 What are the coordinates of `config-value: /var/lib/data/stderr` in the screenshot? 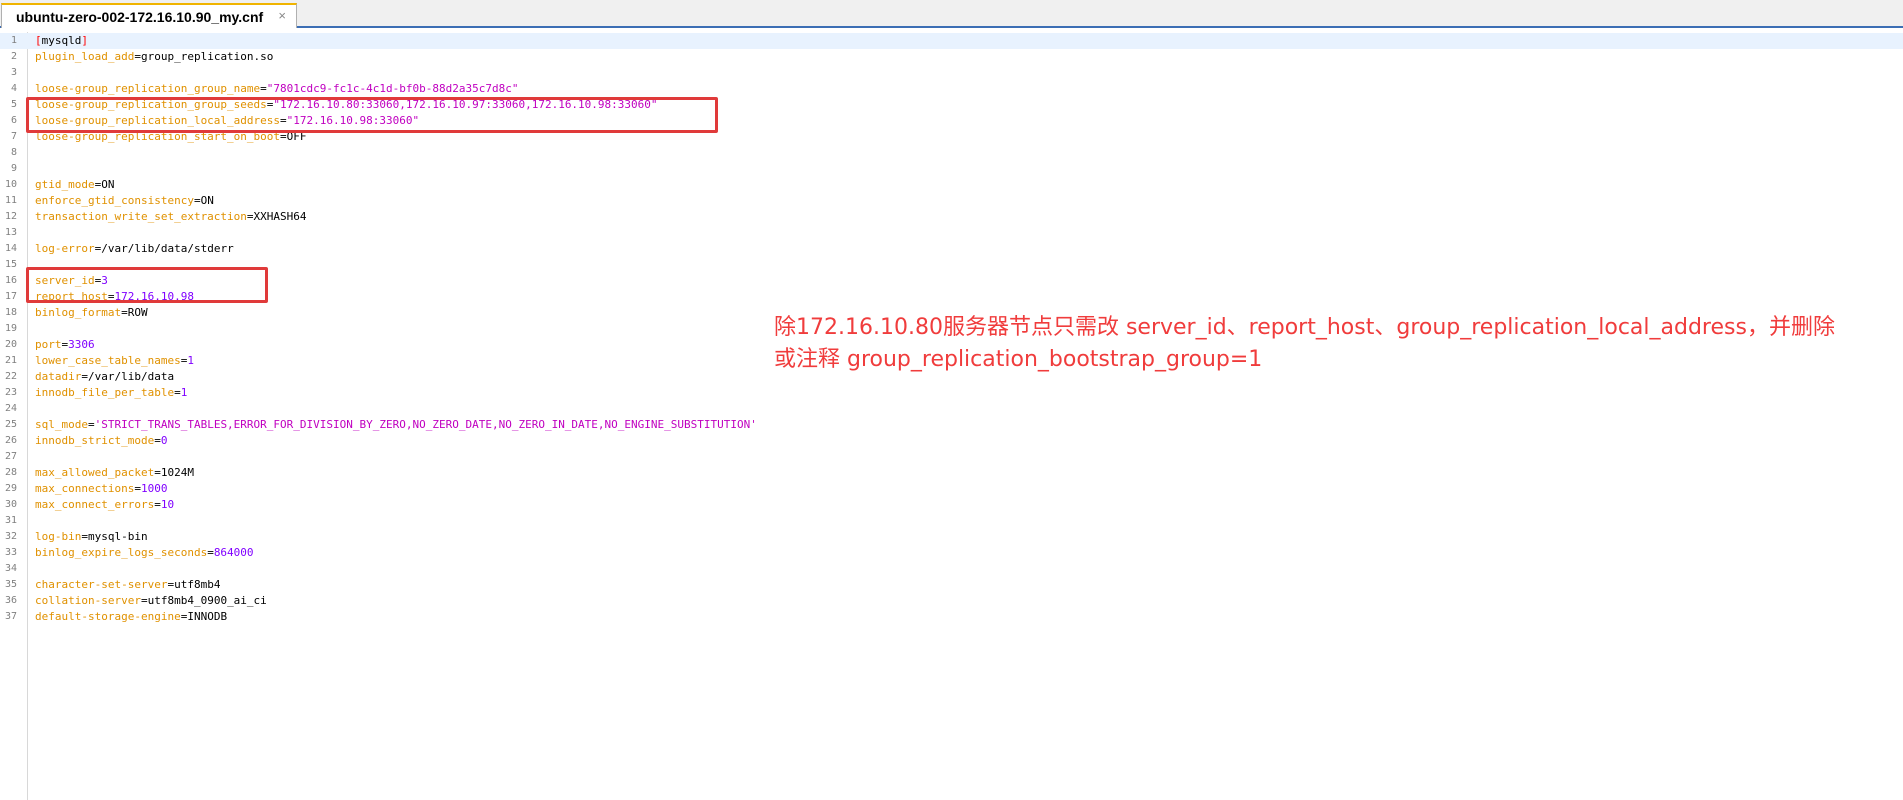 It's located at (167, 248).